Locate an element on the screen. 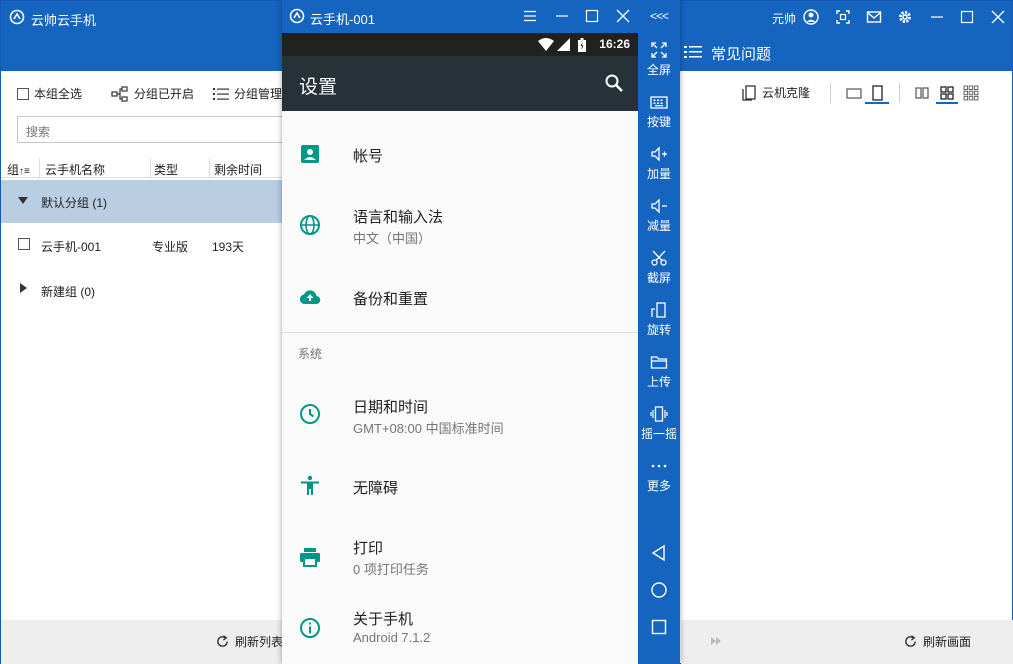  portrait-icon is located at coordinates (877, 93).